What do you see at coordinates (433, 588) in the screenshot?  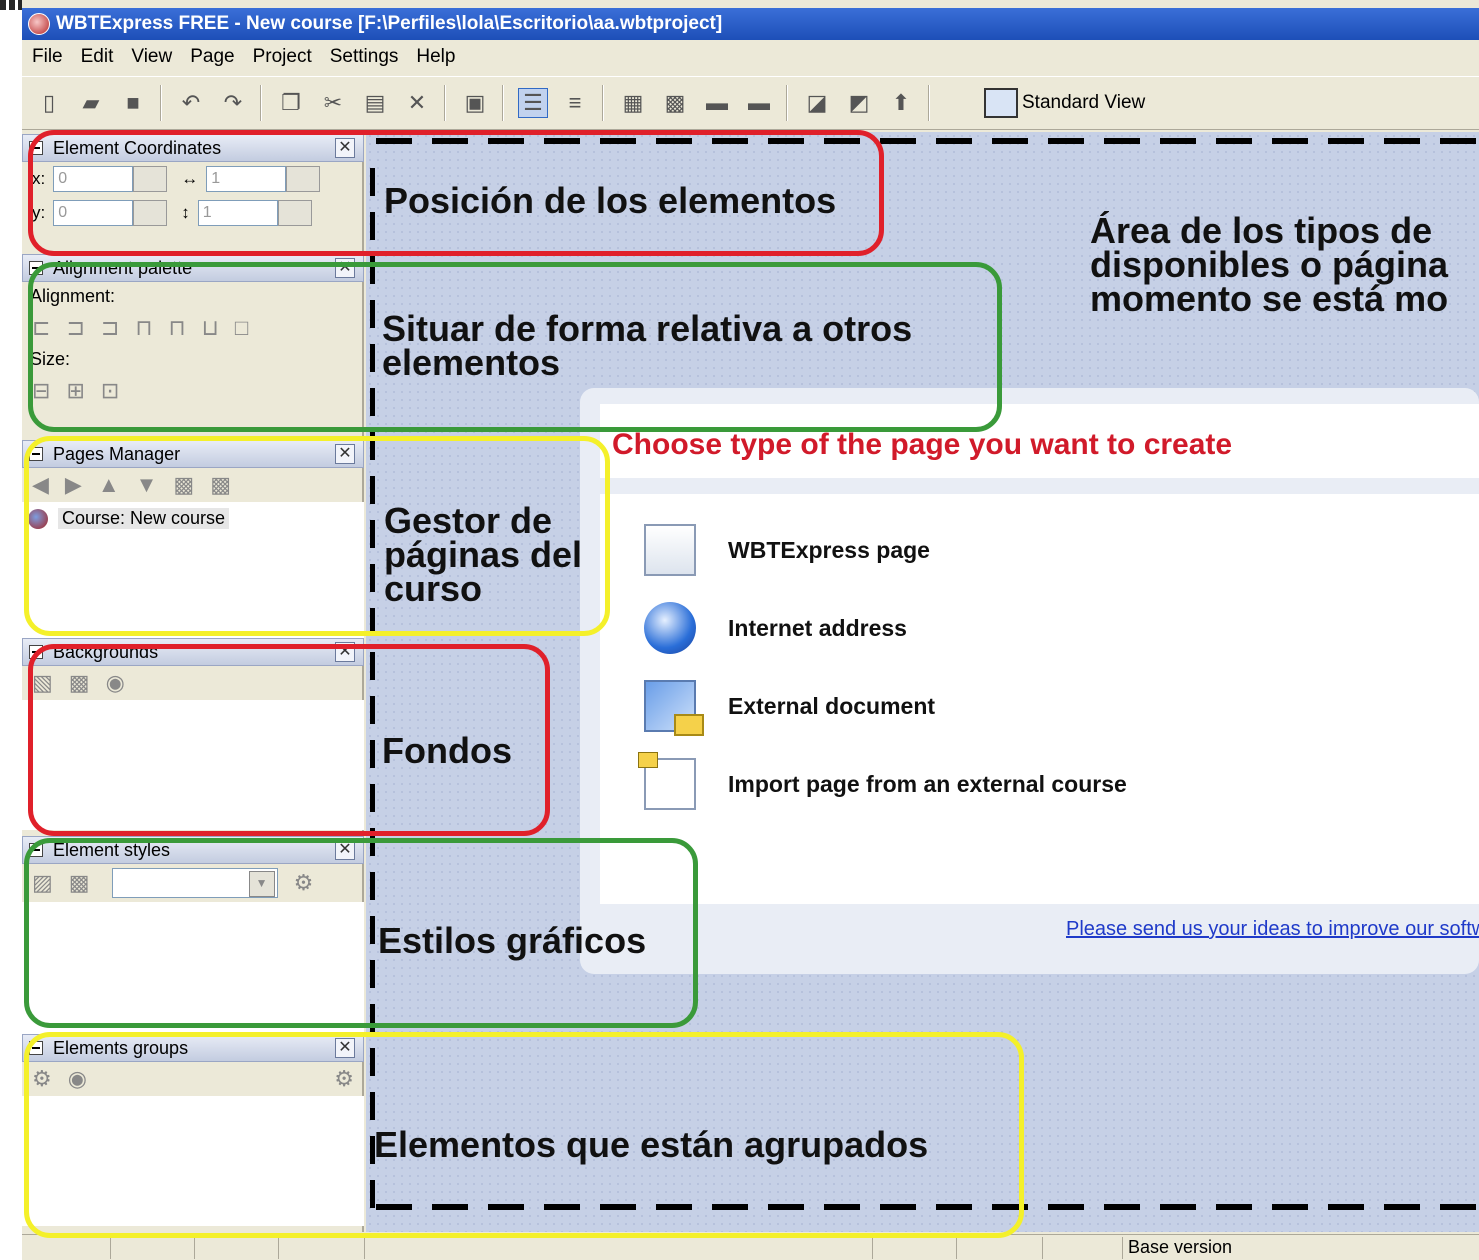 I see `annotation-gestor-3: curso` at bounding box center [433, 588].